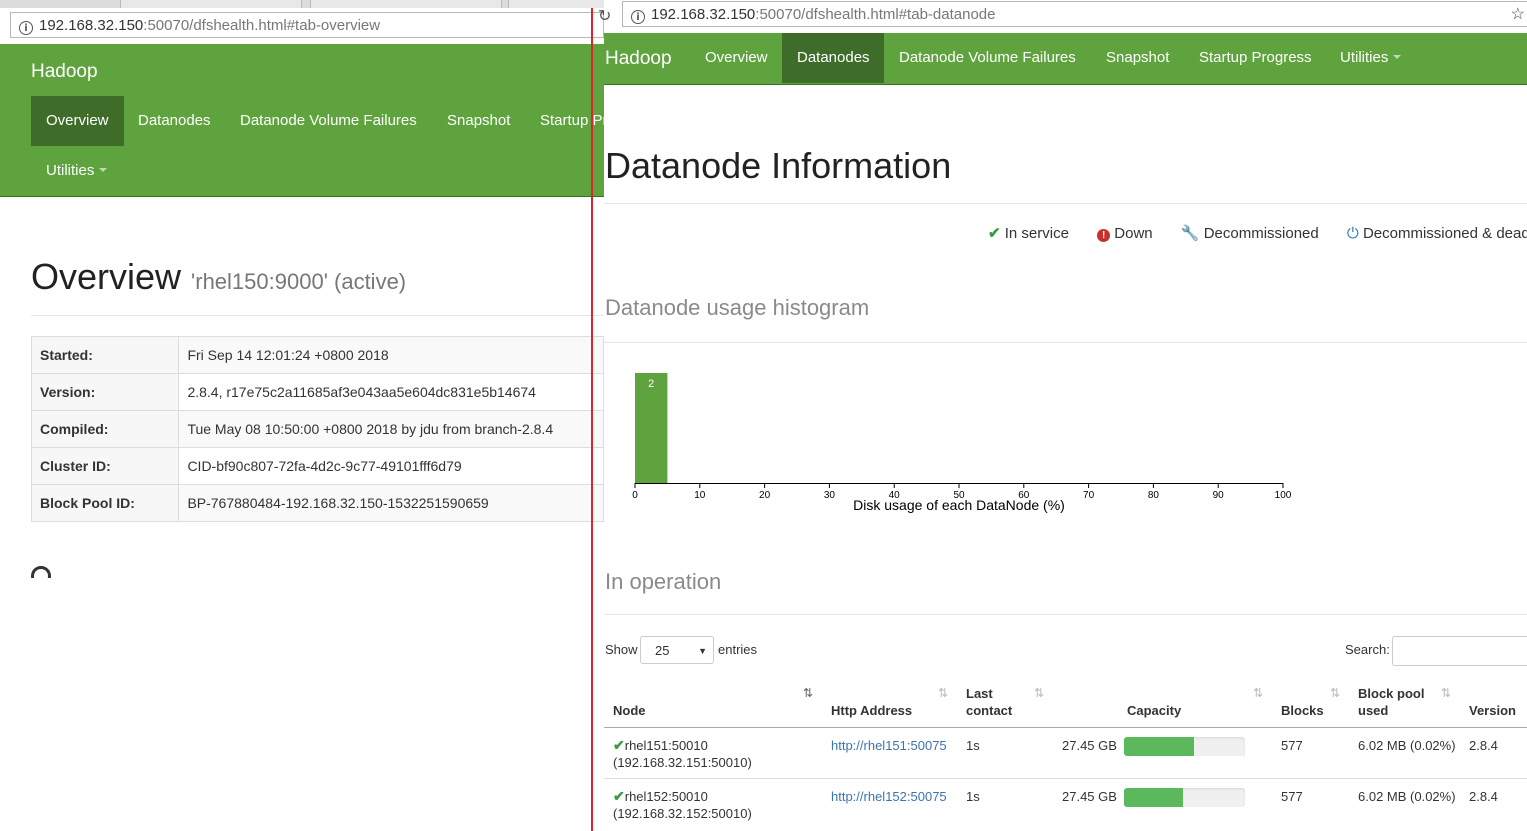 The image size is (1527, 831). Describe the element at coordinates (700, 495) in the screenshot. I see `x-tick-label: 10` at that location.